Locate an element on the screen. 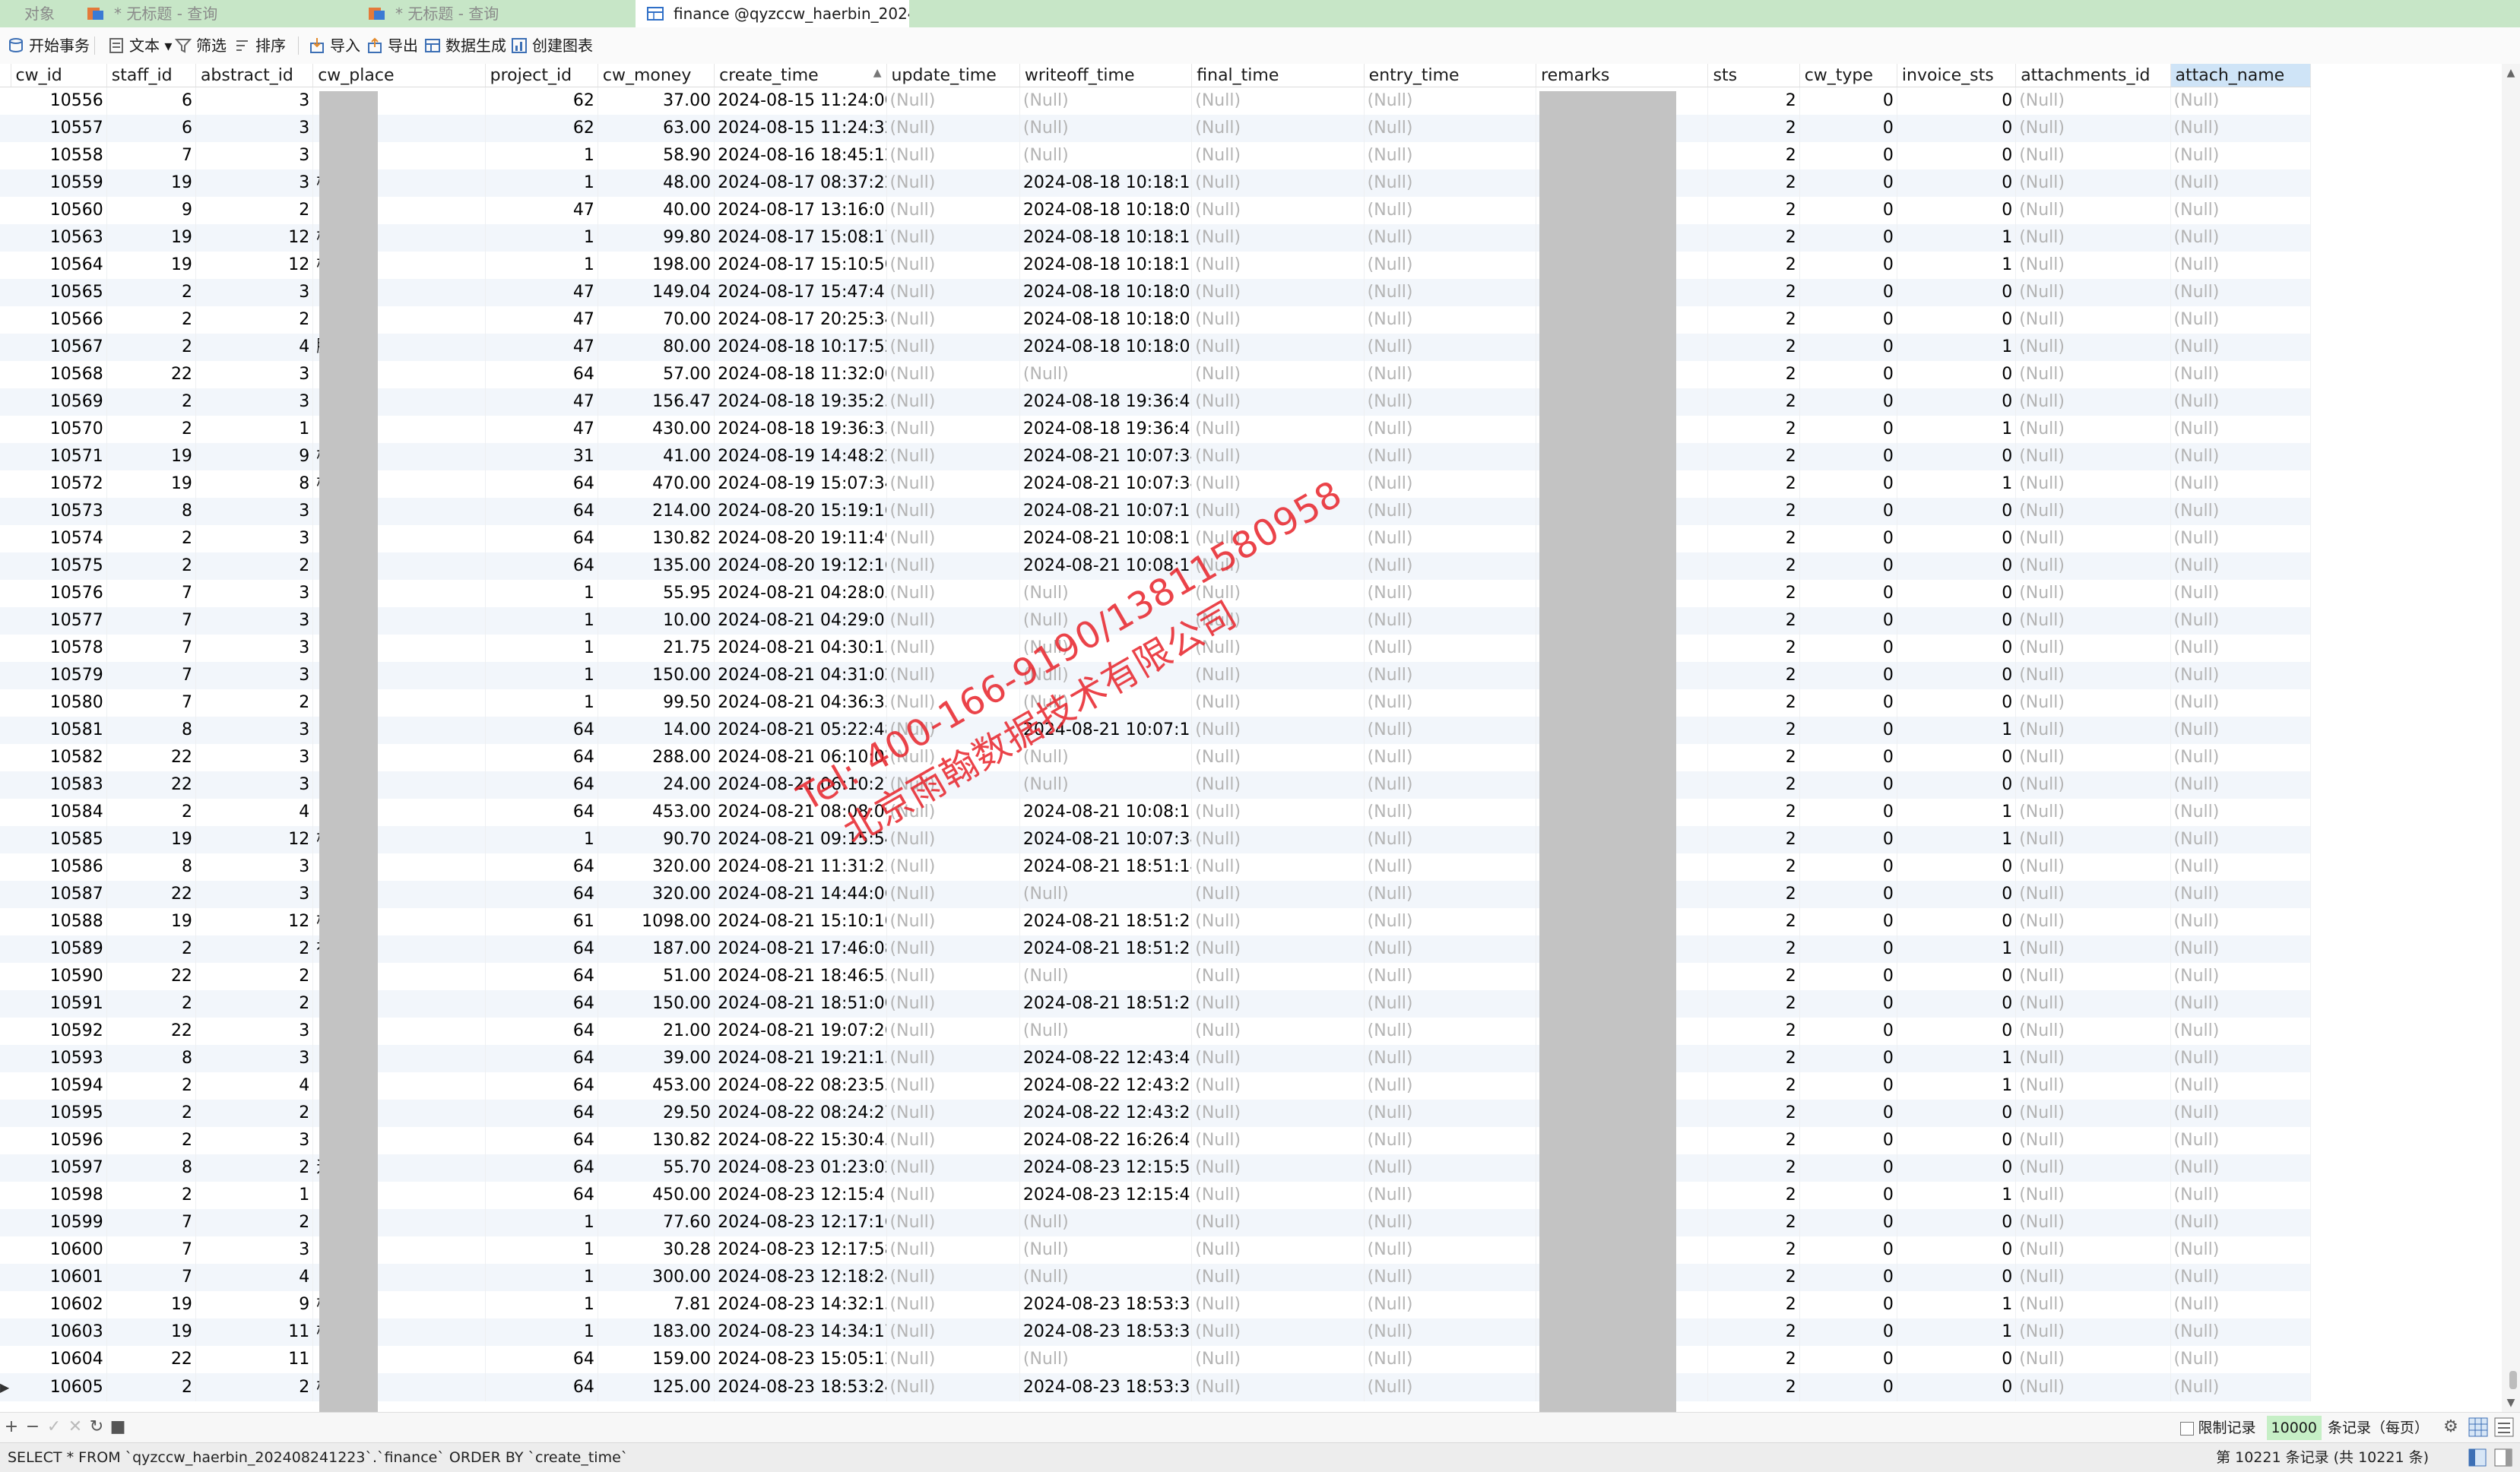 The image size is (2520, 1472). cell-cw-id: 10586 is located at coordinates (59, 867).